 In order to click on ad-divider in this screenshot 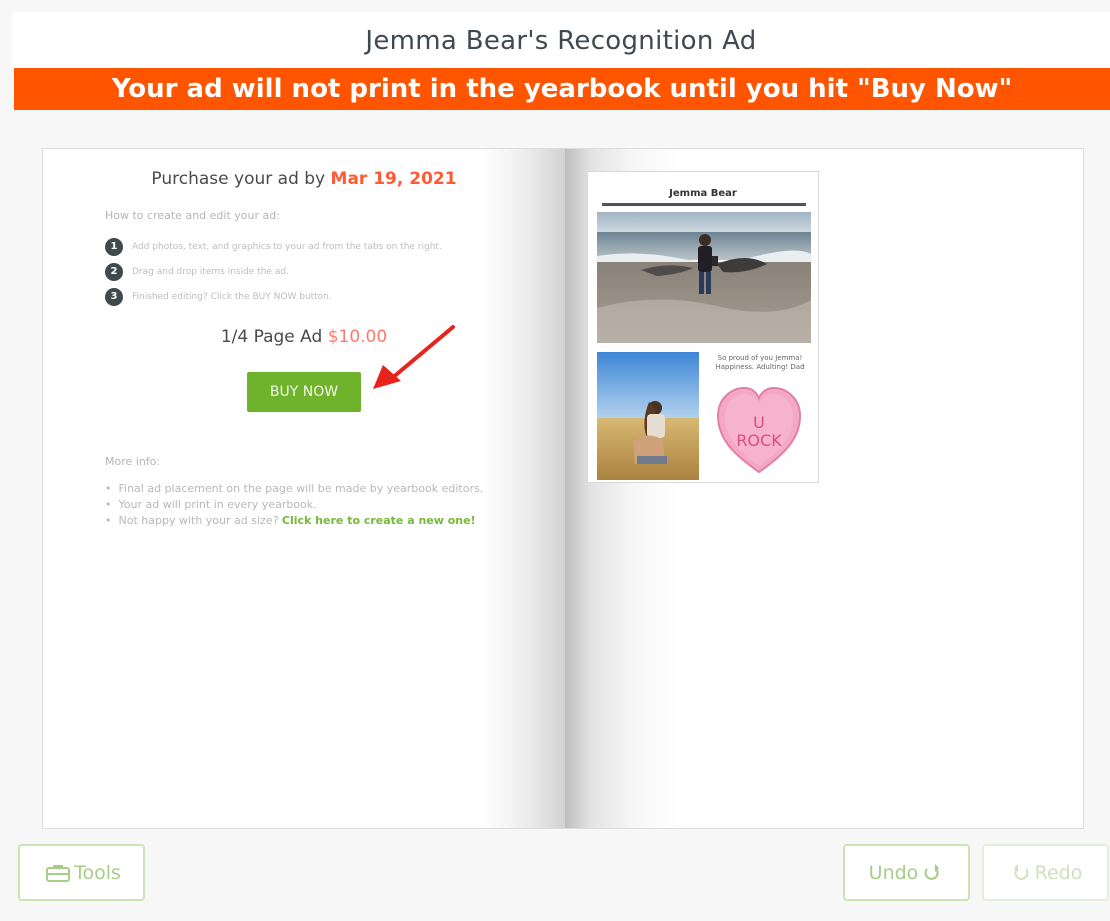, I will do `click(704, 204)`.